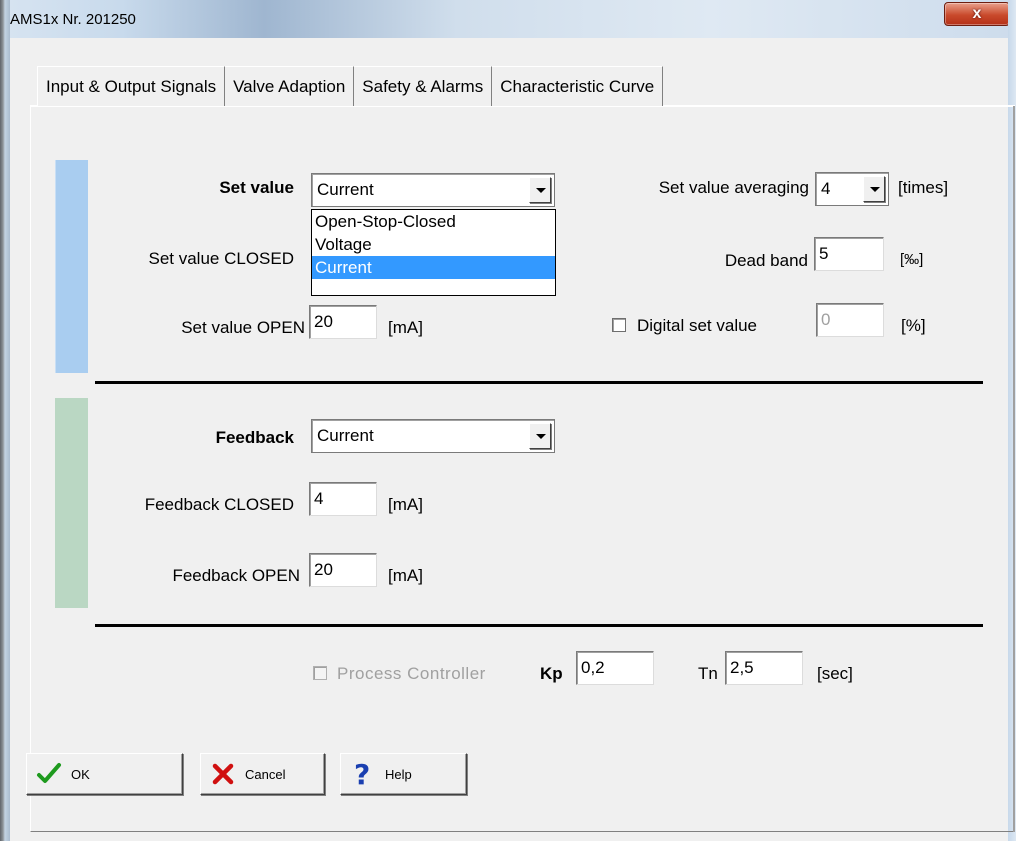  Describe the element at coordinates (923, 187) in the screenshot. I see `set-value-averaging-unit: [times]` at that location.